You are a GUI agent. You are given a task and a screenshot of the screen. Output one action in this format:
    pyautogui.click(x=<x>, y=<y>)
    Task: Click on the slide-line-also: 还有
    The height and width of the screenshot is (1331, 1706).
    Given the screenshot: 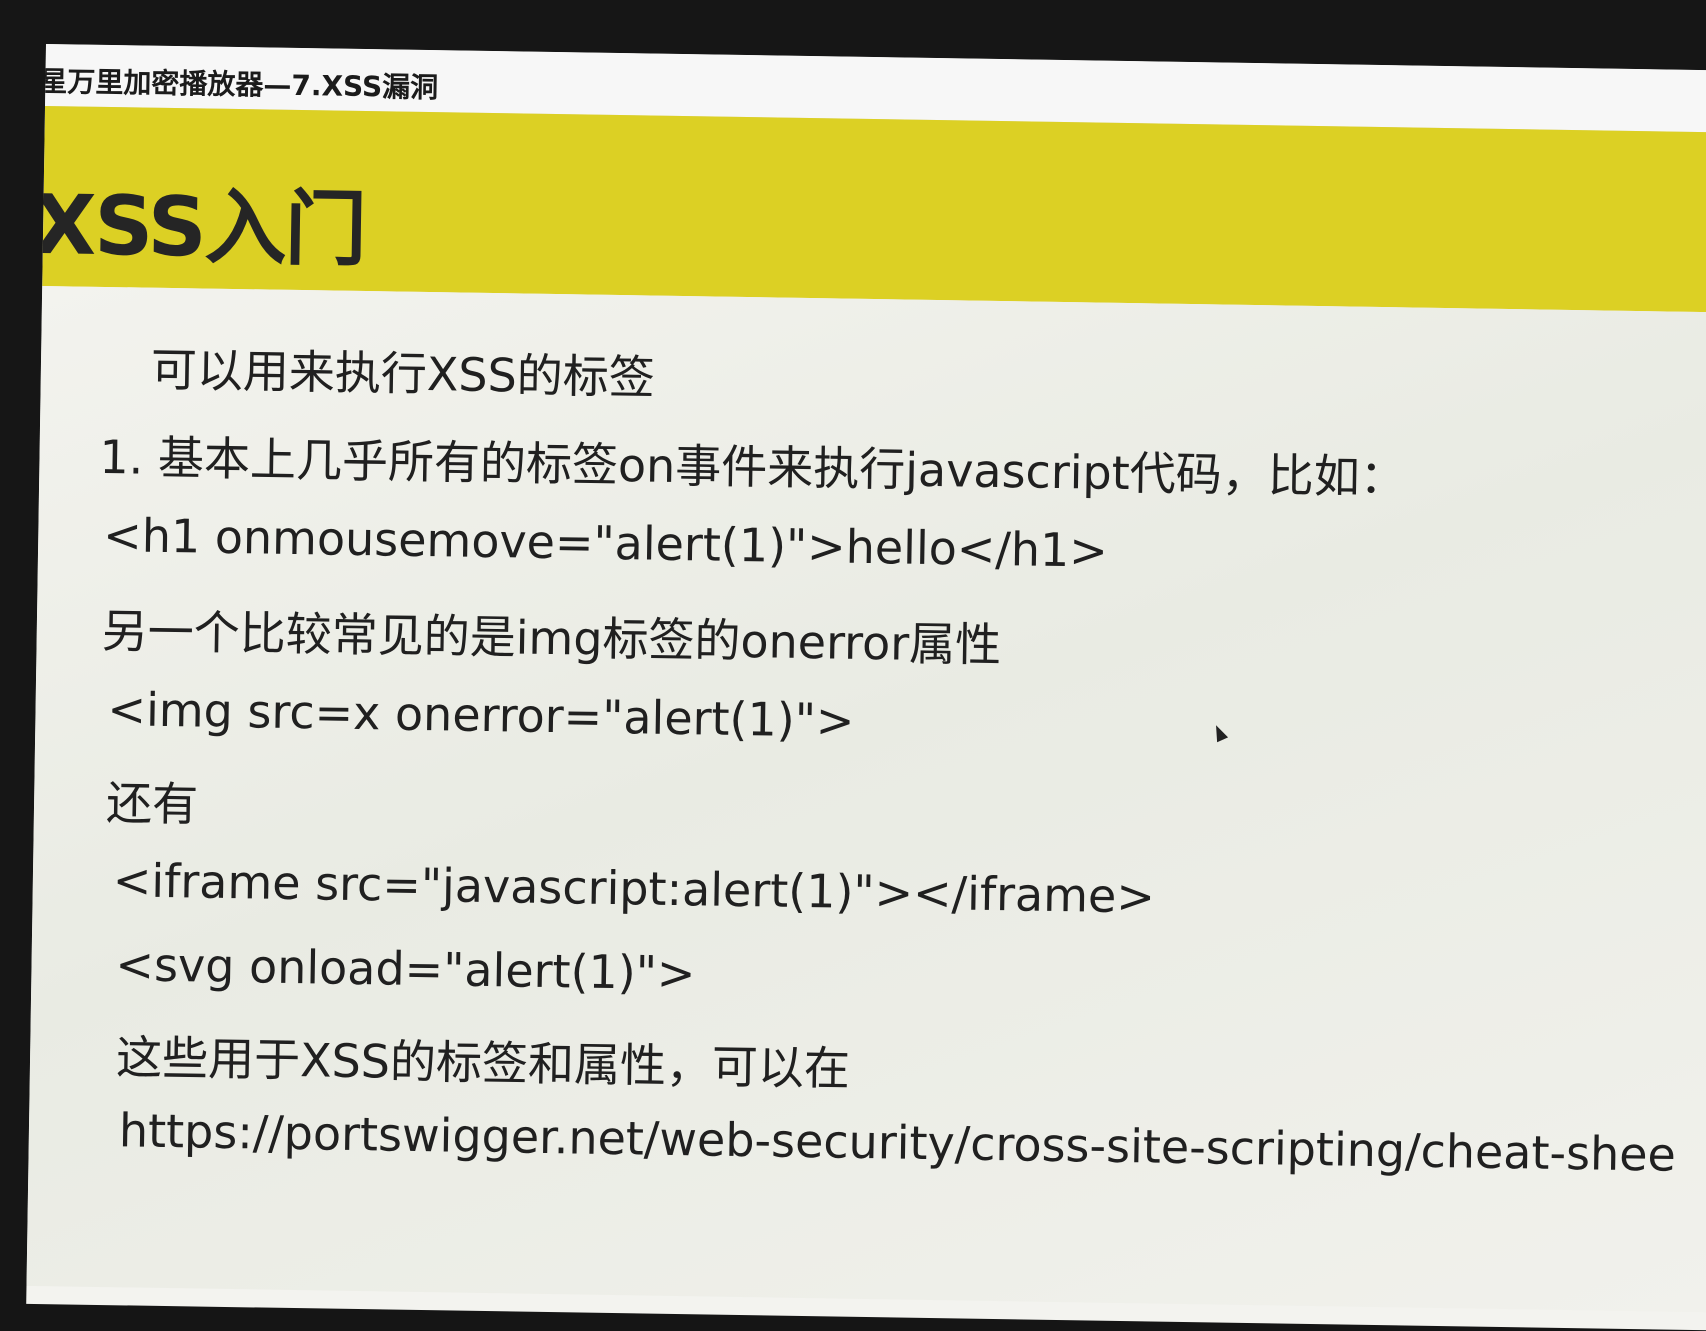 What is the action you would take?
    pyautogui.click(x=152, y=804)
    